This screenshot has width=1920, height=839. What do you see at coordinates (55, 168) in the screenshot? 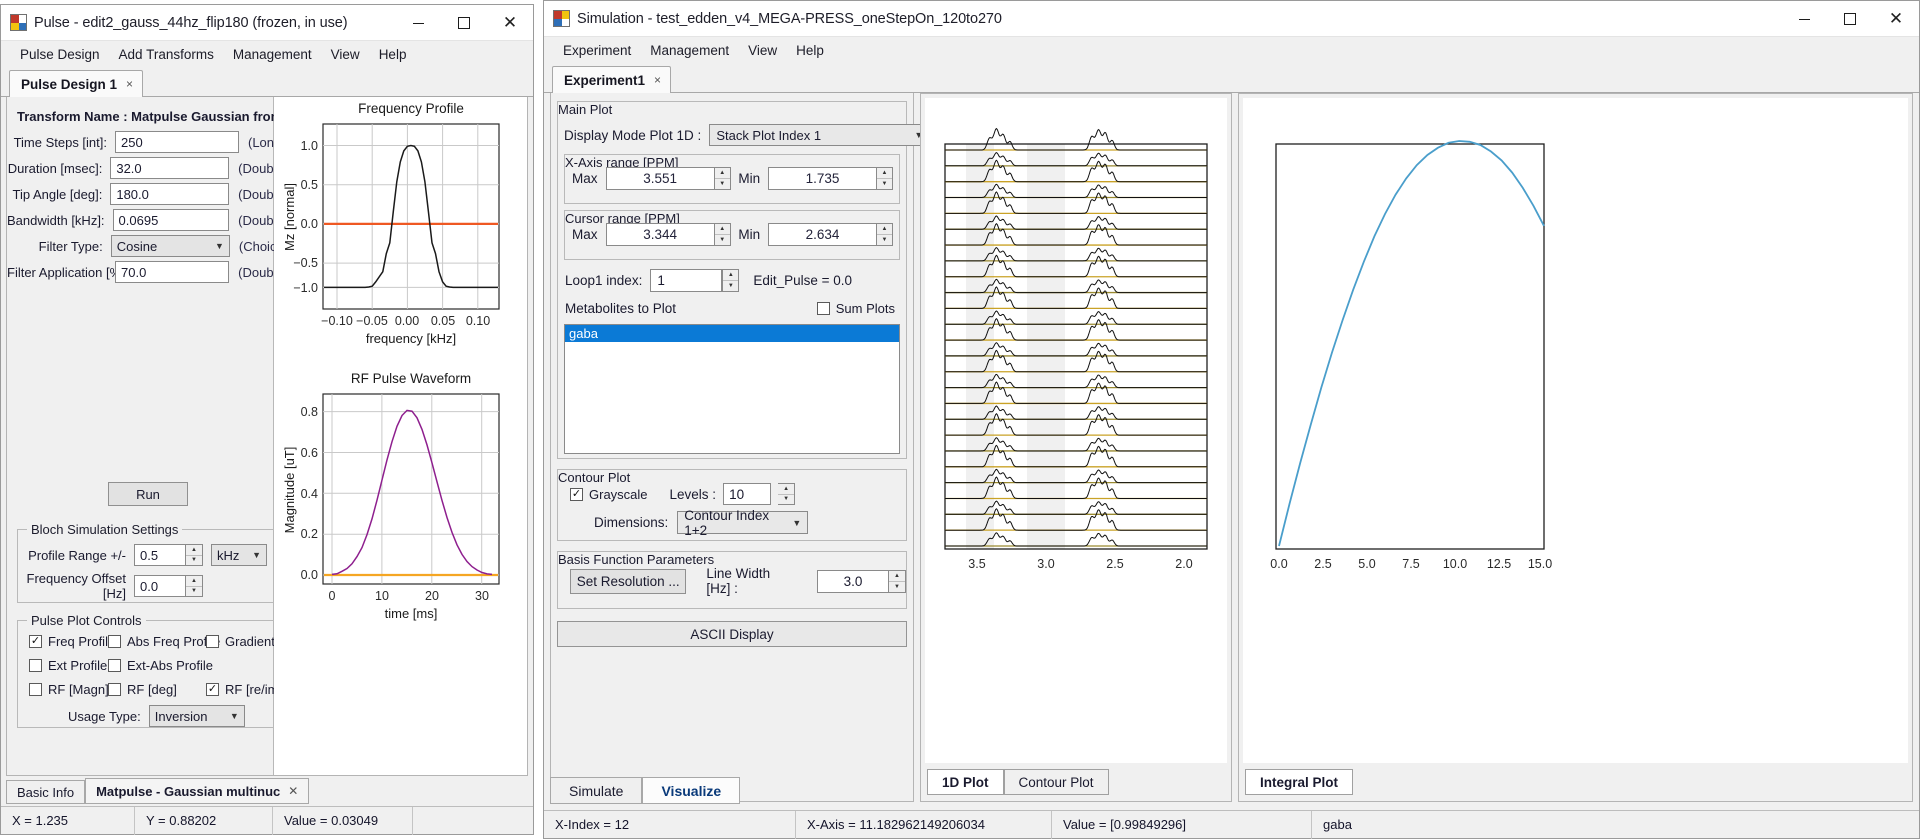
I see `field-label: Duration [msec]:` at bounding box center [55, 168].